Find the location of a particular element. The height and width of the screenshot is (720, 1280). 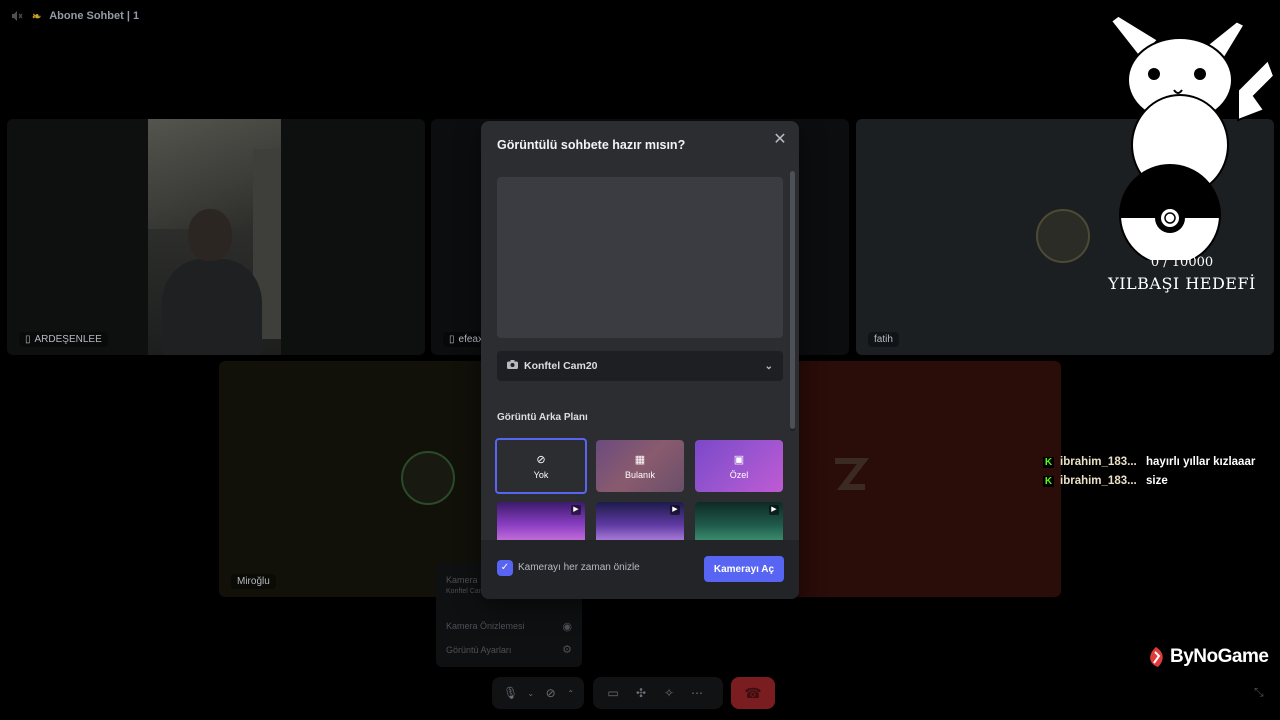

chat-message: K ibrahim_183... size is located at coordinates (1105, 481).